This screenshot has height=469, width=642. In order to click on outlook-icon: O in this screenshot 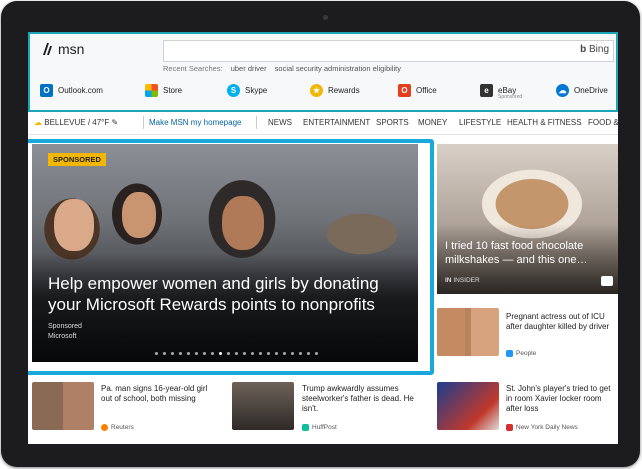, I will do `click(46, 90)`.